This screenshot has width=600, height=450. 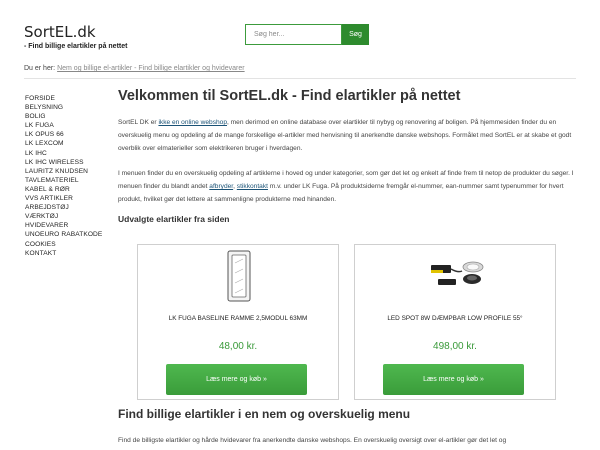 I want to click on site-tagline: - Find billige elartikler på nettet, so click(x=76, y=46).